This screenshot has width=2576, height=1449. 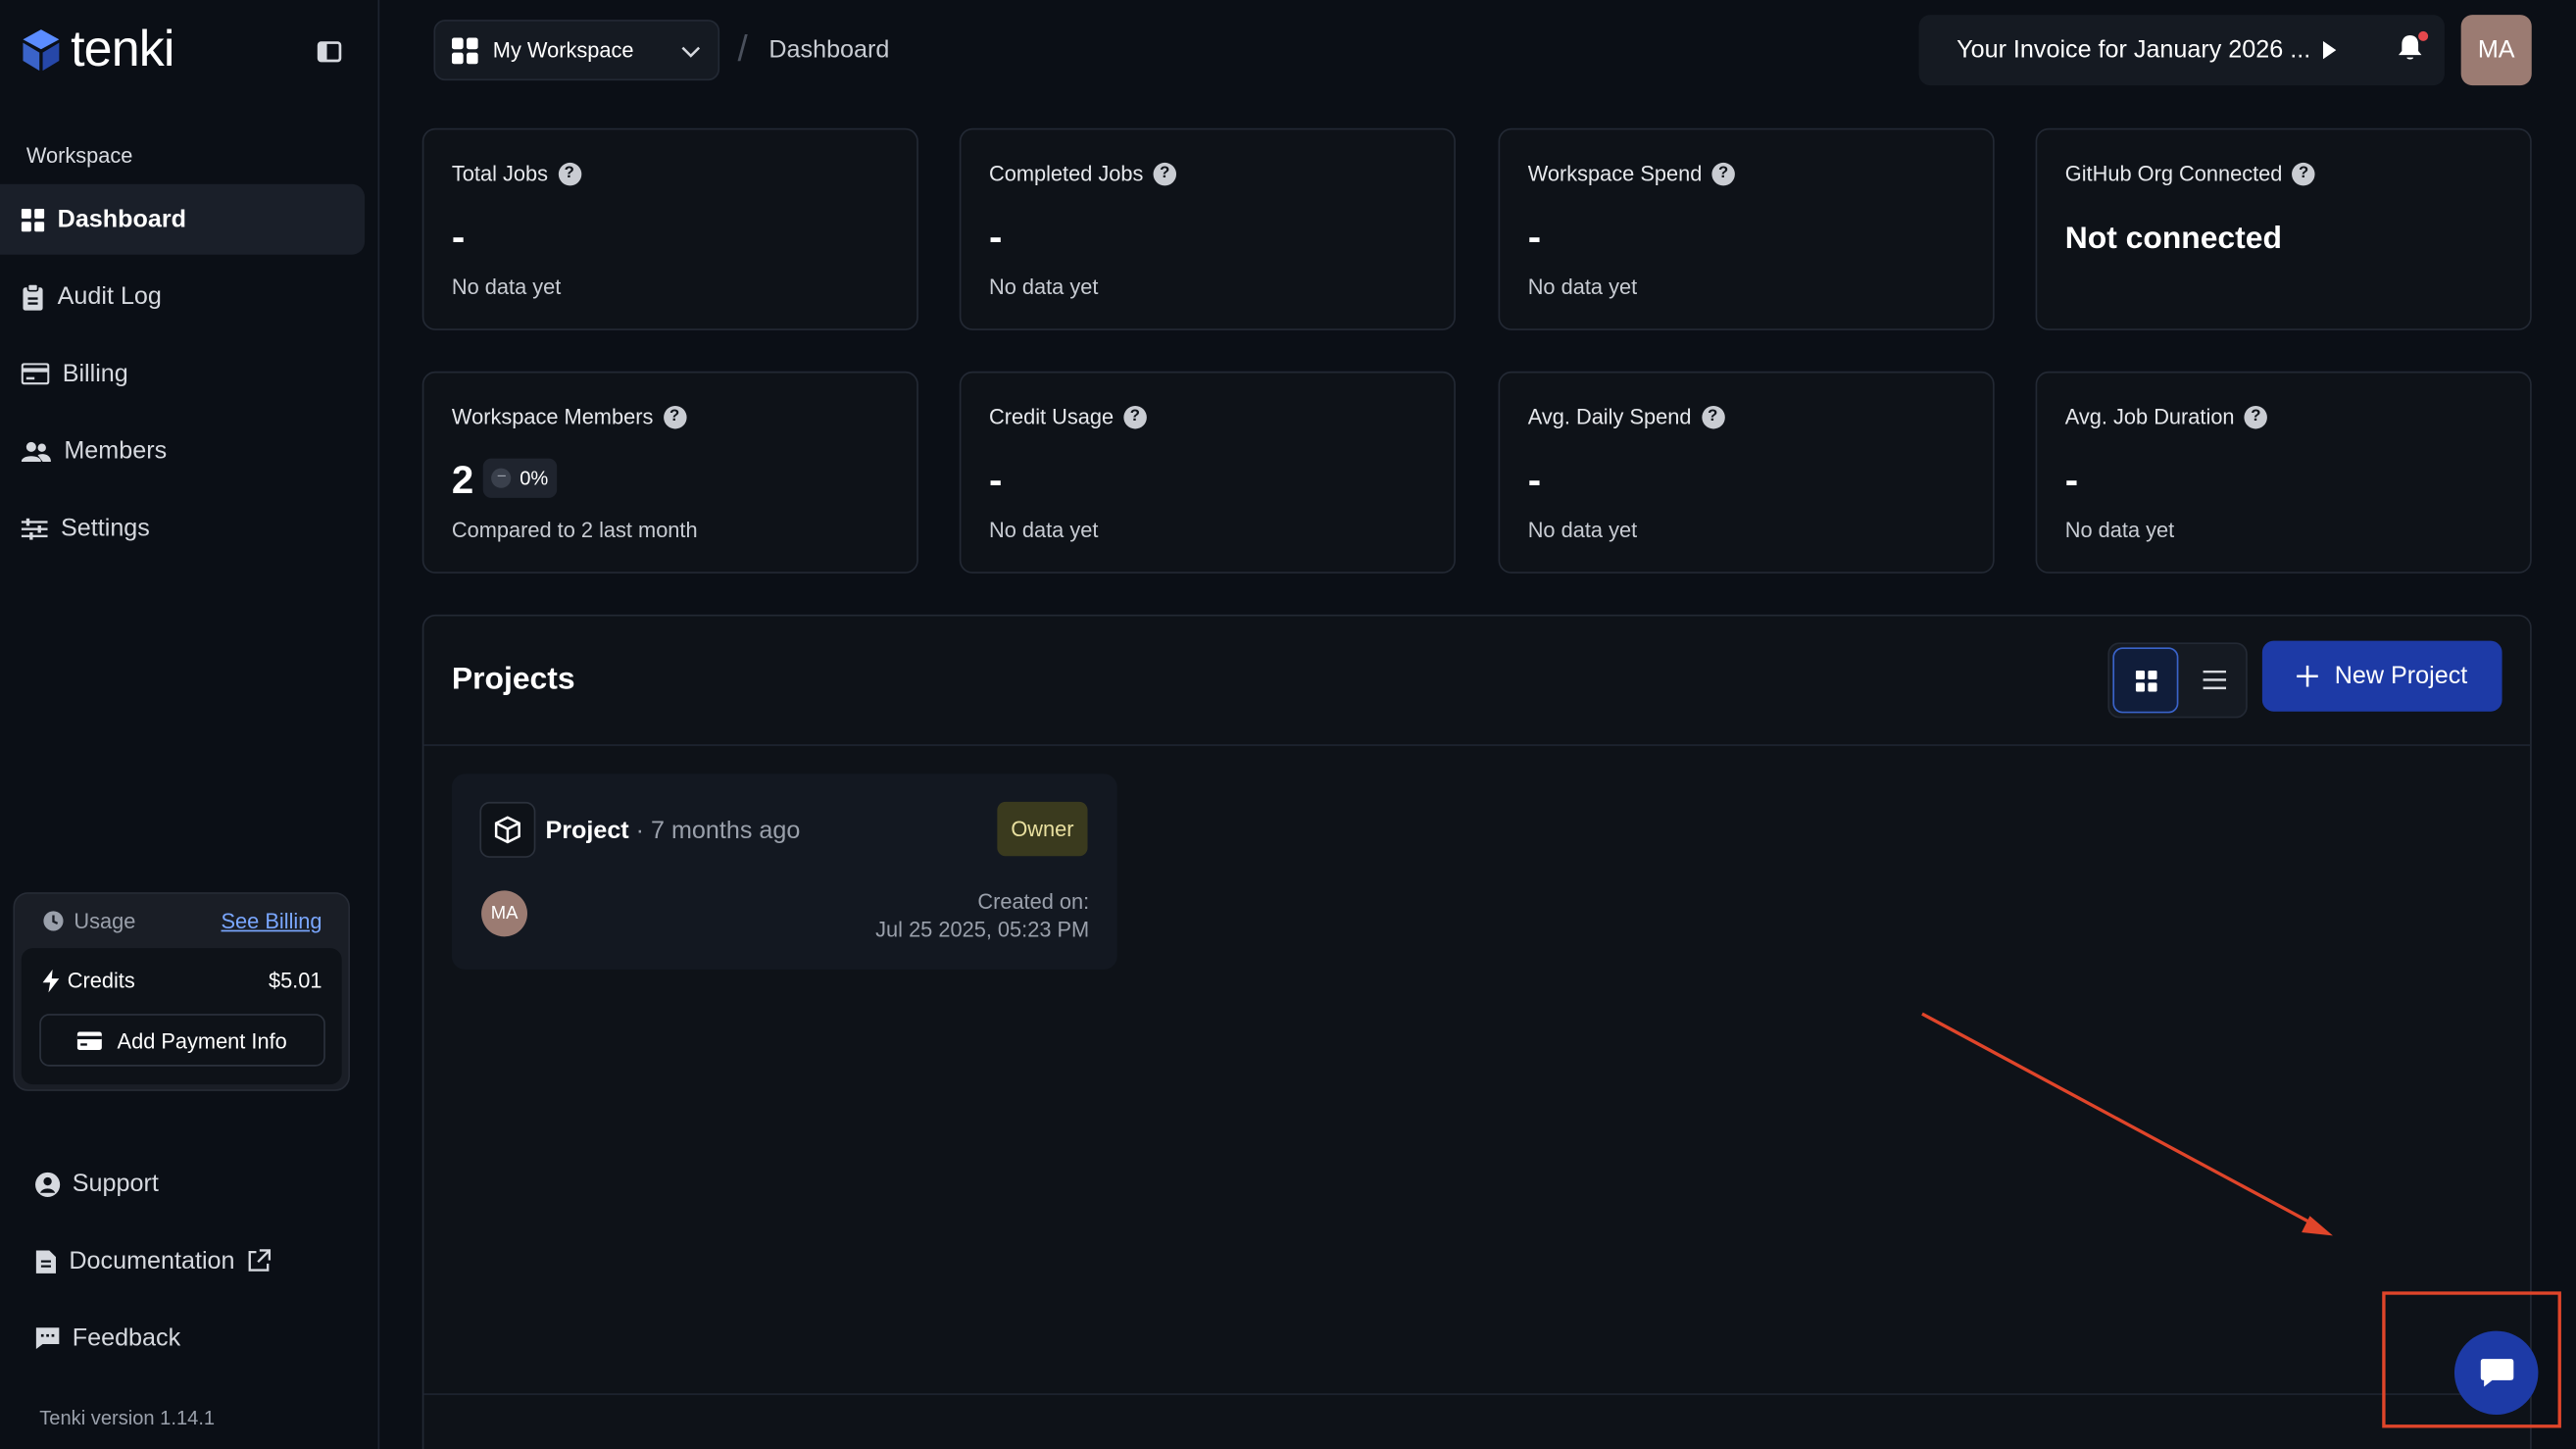 I want to click on new-project-button: New Project, so click(x=2381, y=676).